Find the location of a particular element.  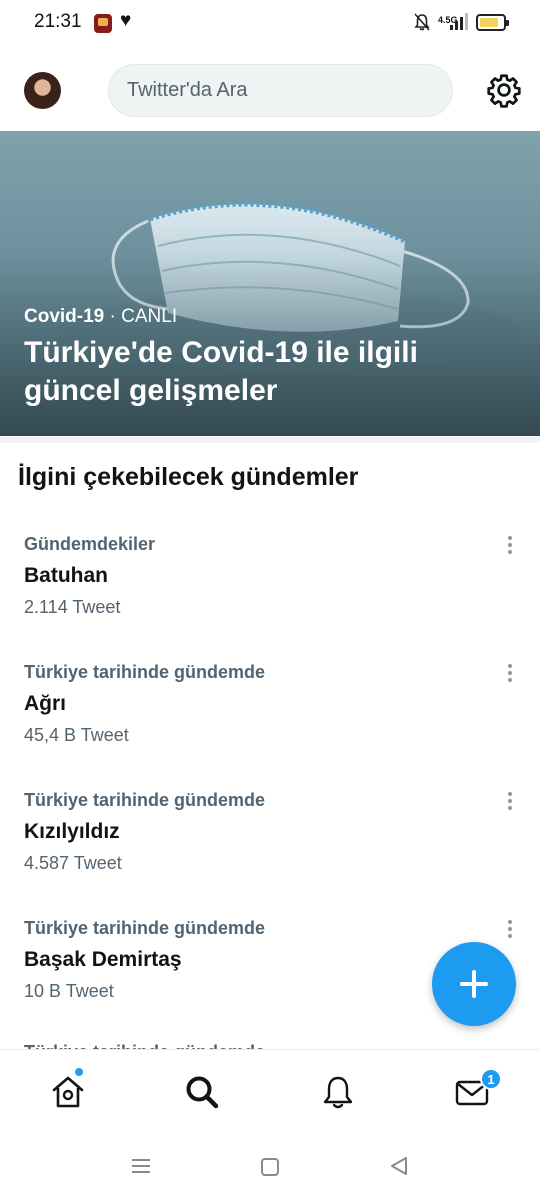

battery-icon is located at coordinates (492, 22).